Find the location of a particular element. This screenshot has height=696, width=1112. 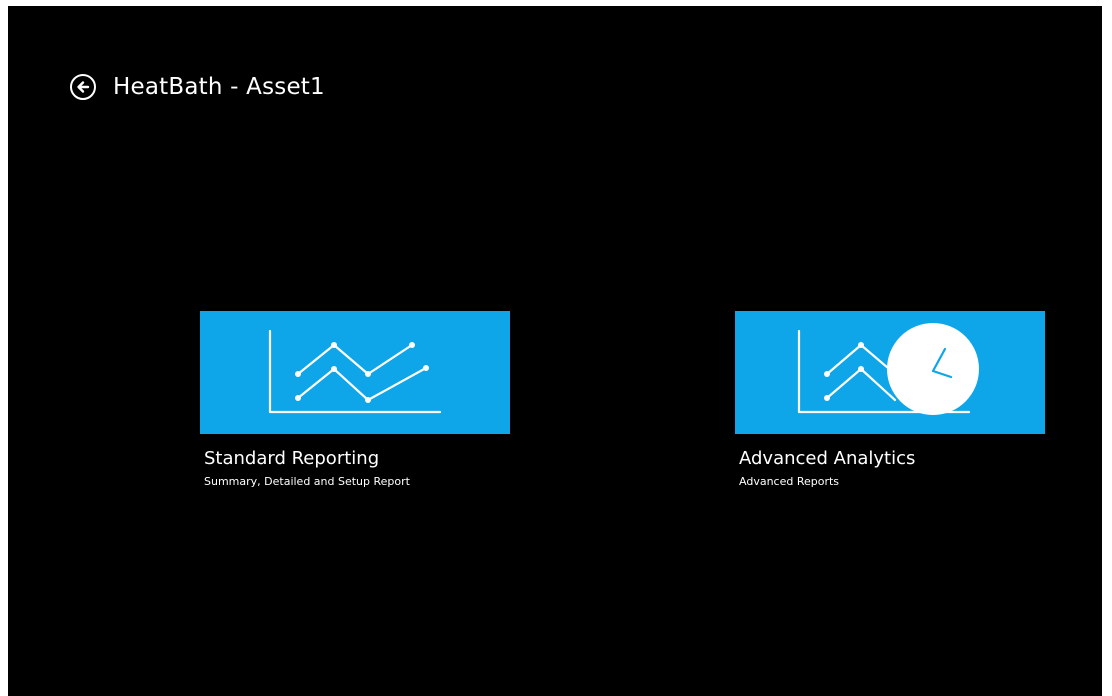

page-header: HeatBath - Asset1 is located at coordinates (197, 87).